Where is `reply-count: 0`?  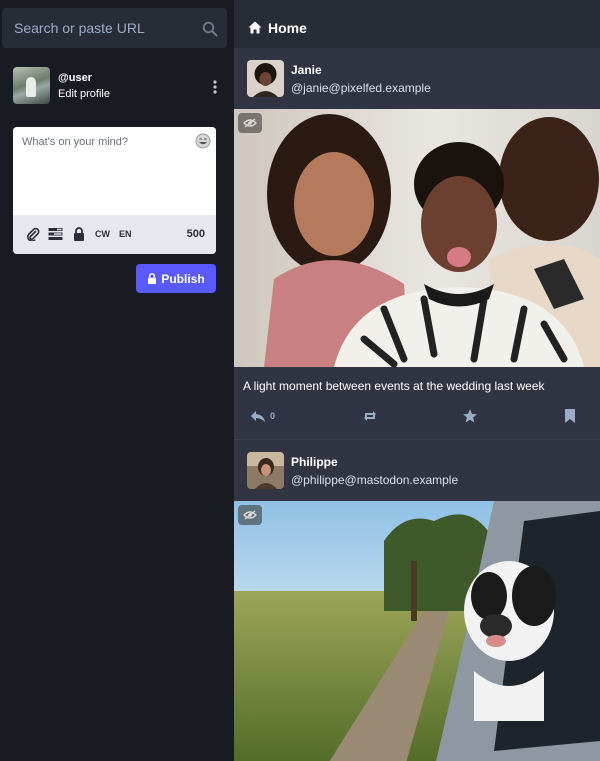 reply-count: 0 is located at coordinates (273, 416).